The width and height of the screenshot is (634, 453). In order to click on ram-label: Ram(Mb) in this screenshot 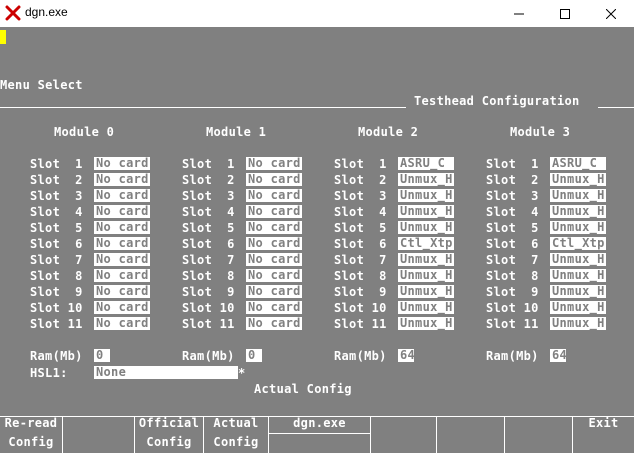, I will do `click(208, 356)`.